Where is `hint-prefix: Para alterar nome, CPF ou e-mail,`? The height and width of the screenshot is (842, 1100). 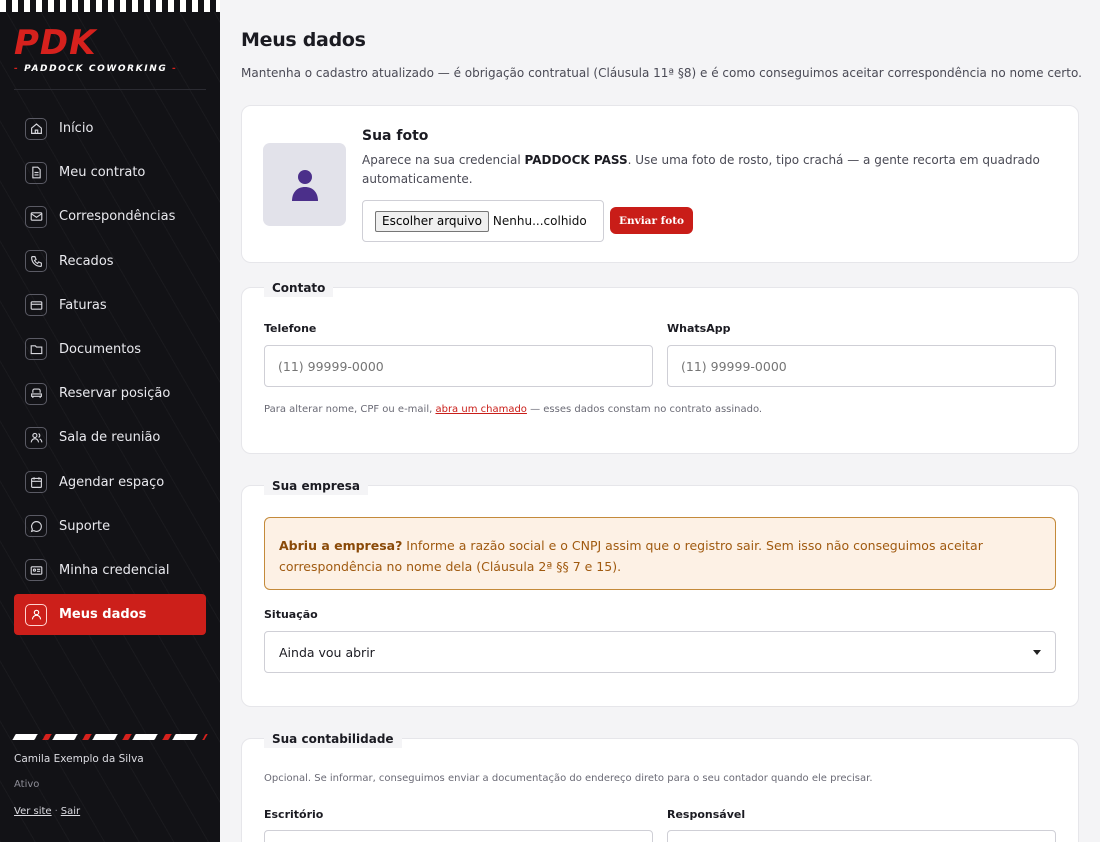 hint-prefix: Para alterar nome, CPF ou e-mail, is located at coordinates (350, 409).